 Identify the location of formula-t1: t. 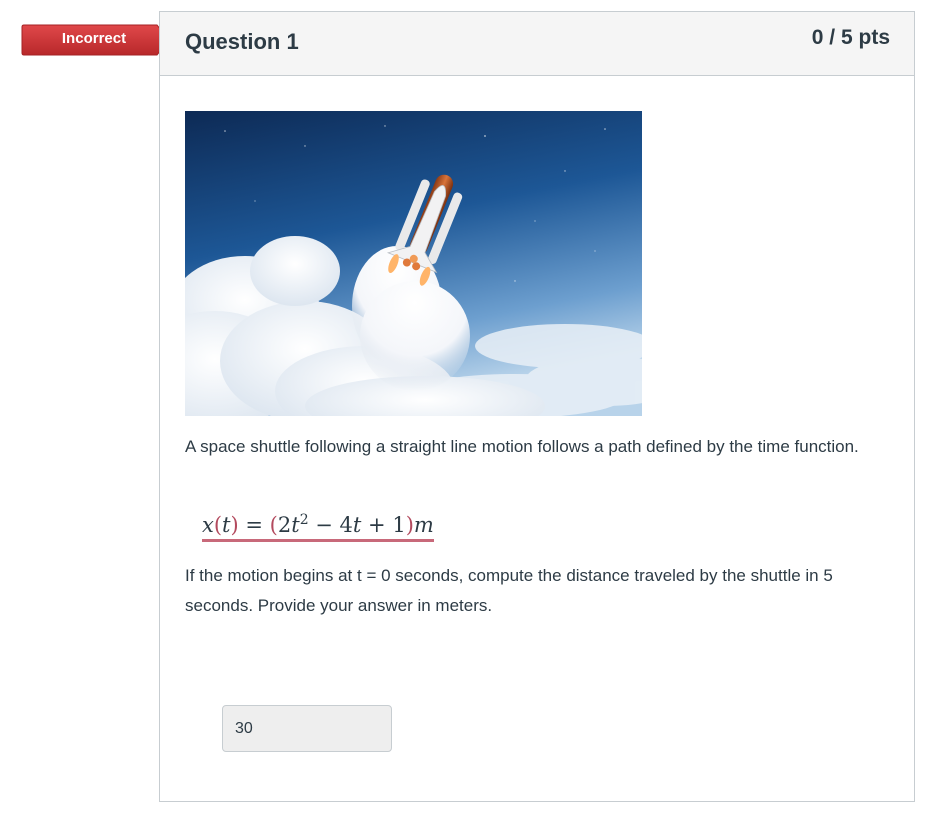
(295, 525).